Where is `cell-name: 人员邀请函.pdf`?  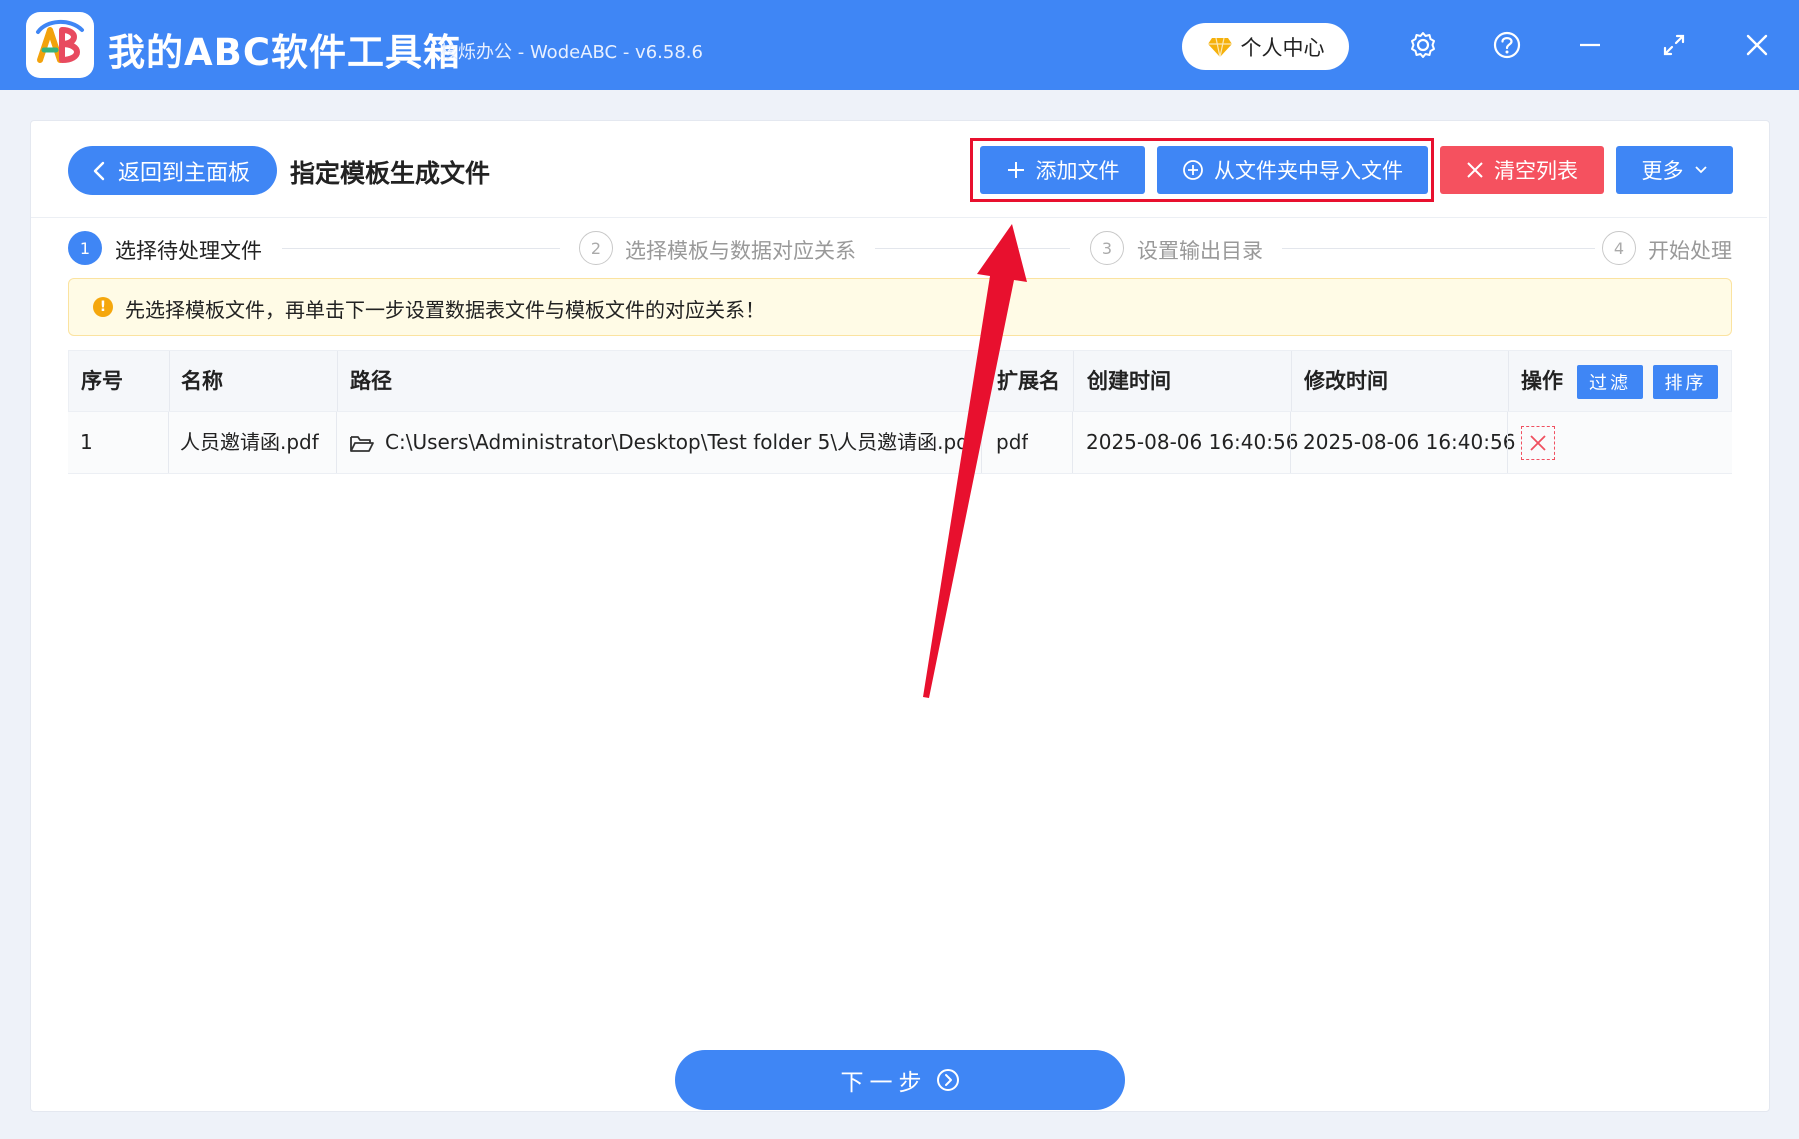 cell-name: 人员邀请函.pdf is located at coordinates (249, 442).